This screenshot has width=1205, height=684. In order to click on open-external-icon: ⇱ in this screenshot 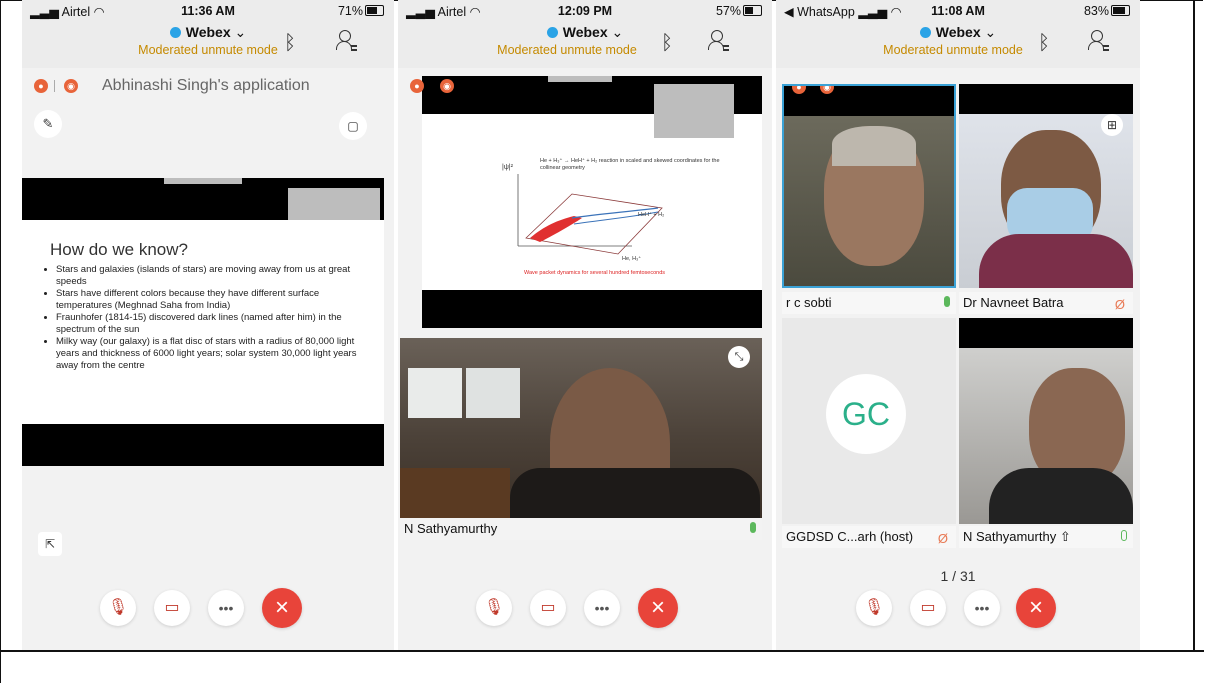, I will do `click(50, 544)`.